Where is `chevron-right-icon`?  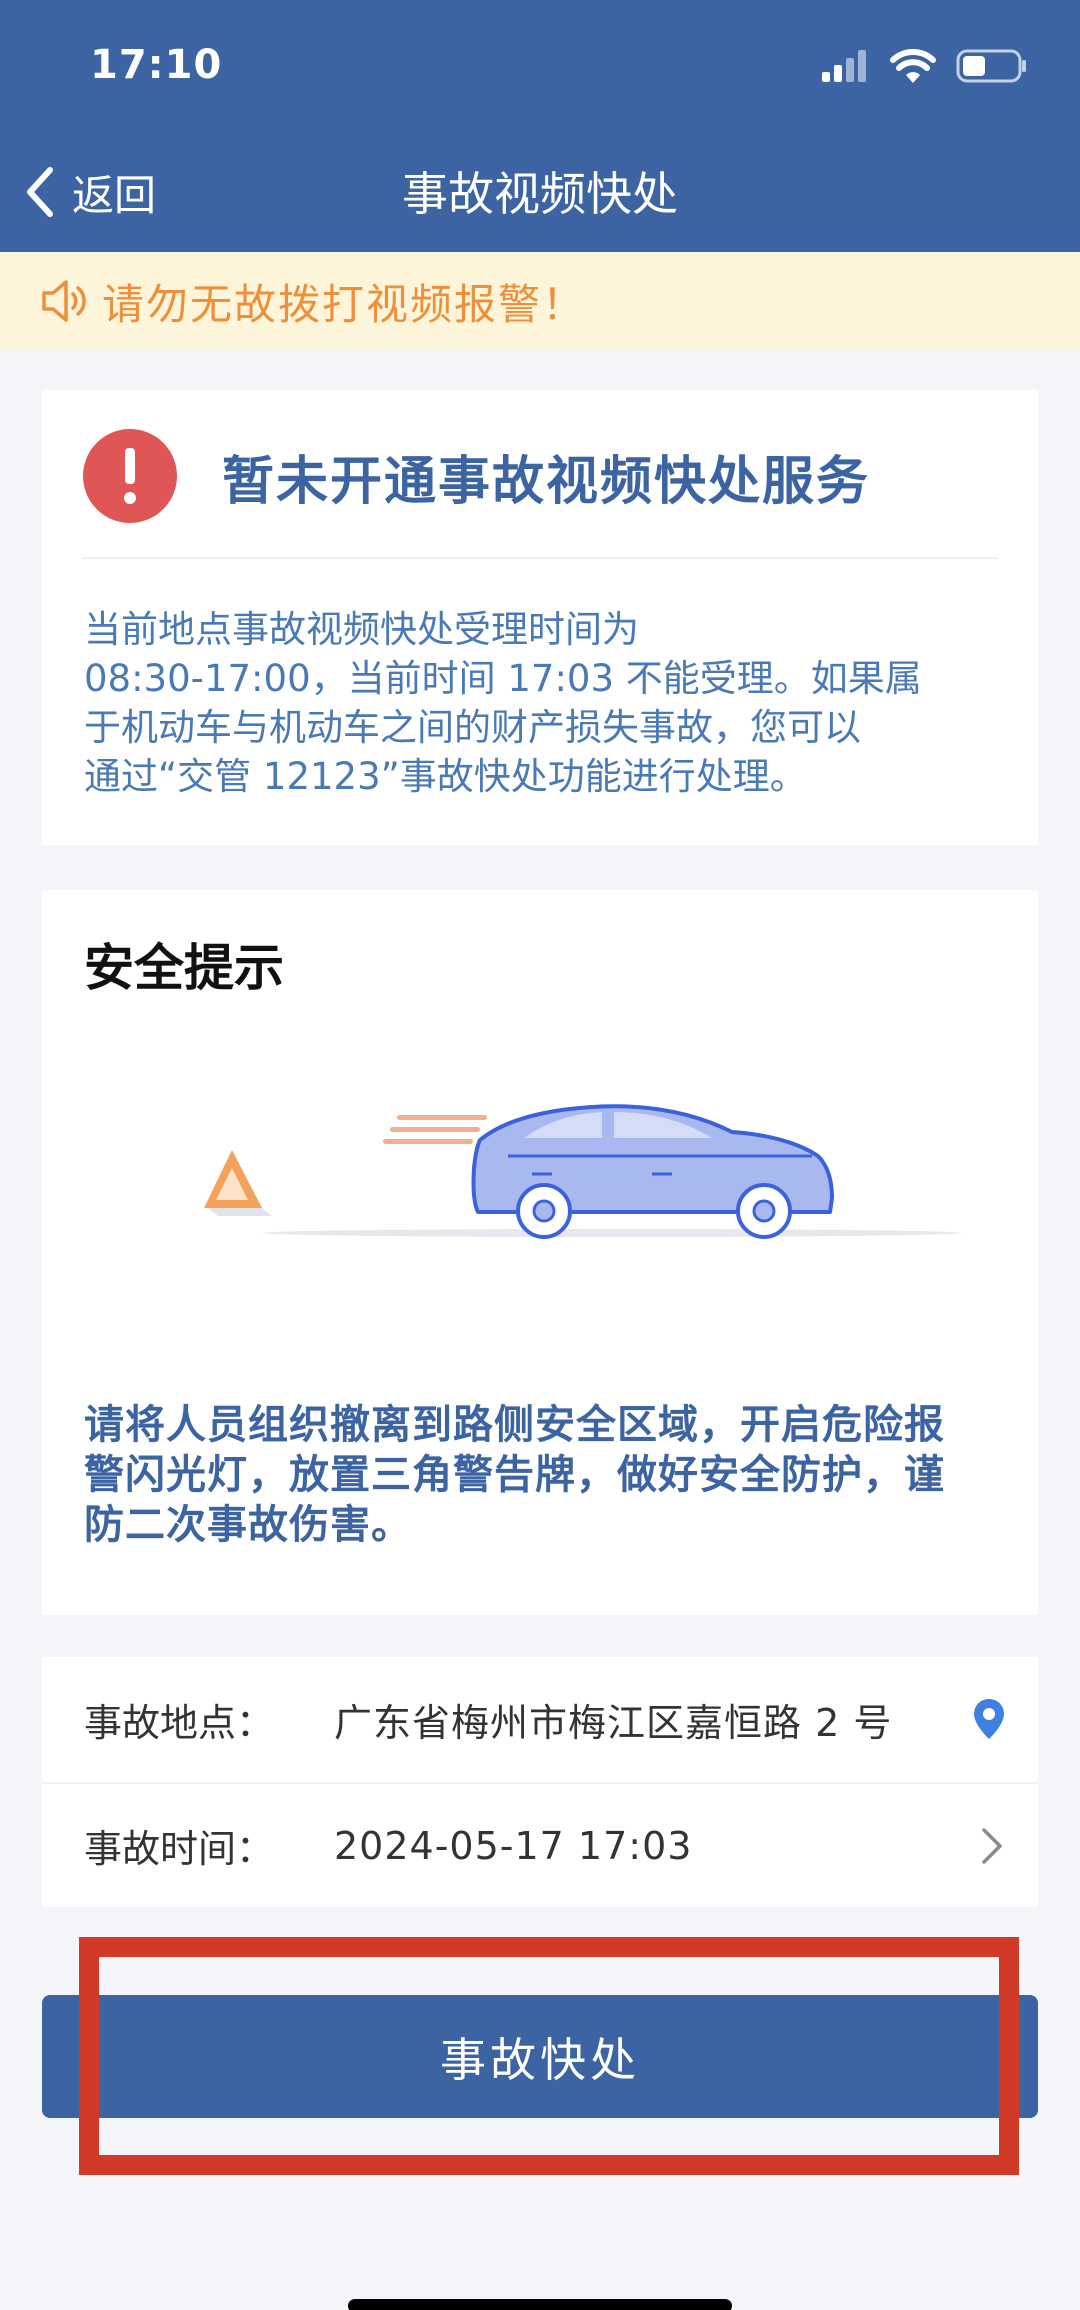
chevron-right-icon is located at coordinates (992, 1846).